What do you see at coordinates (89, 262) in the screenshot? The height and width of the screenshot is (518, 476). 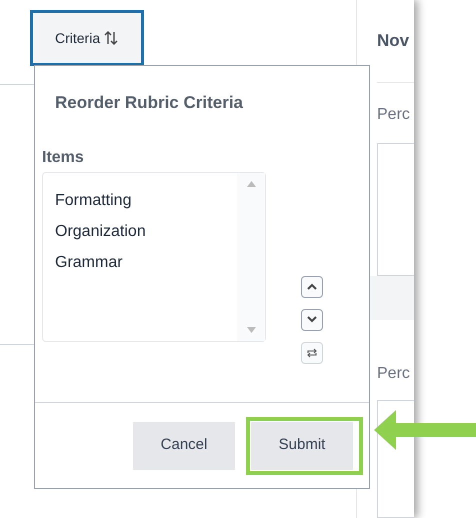 I see `list-item: Grammar` at bounding box center [89, 262].